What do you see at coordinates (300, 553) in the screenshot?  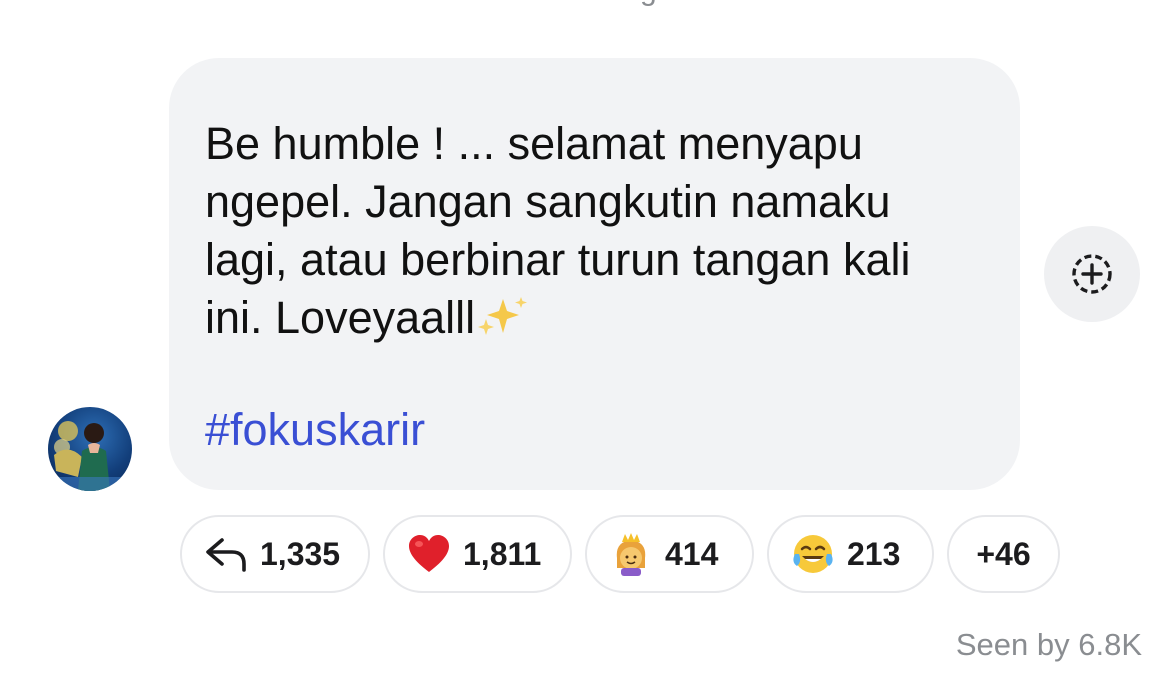 I see `reply-count: 1,335` at bounding box center [300, 553].